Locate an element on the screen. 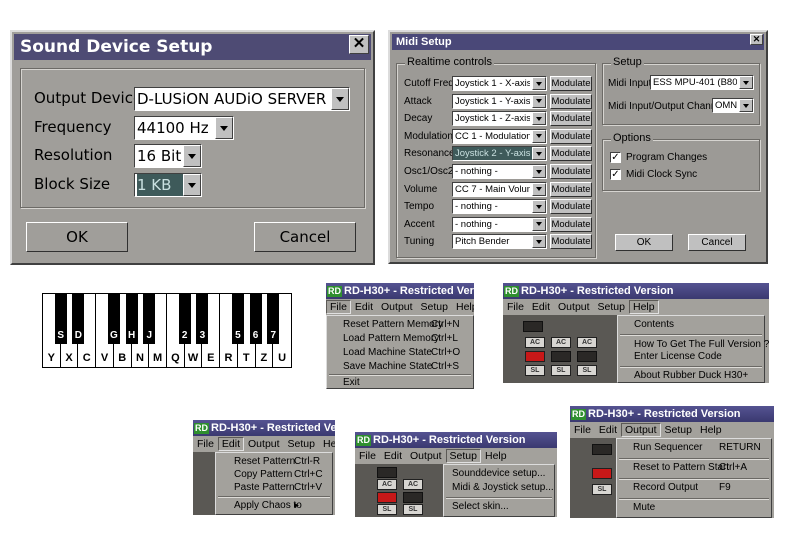  menu-item: Mute is located at coordinates (694, 508).